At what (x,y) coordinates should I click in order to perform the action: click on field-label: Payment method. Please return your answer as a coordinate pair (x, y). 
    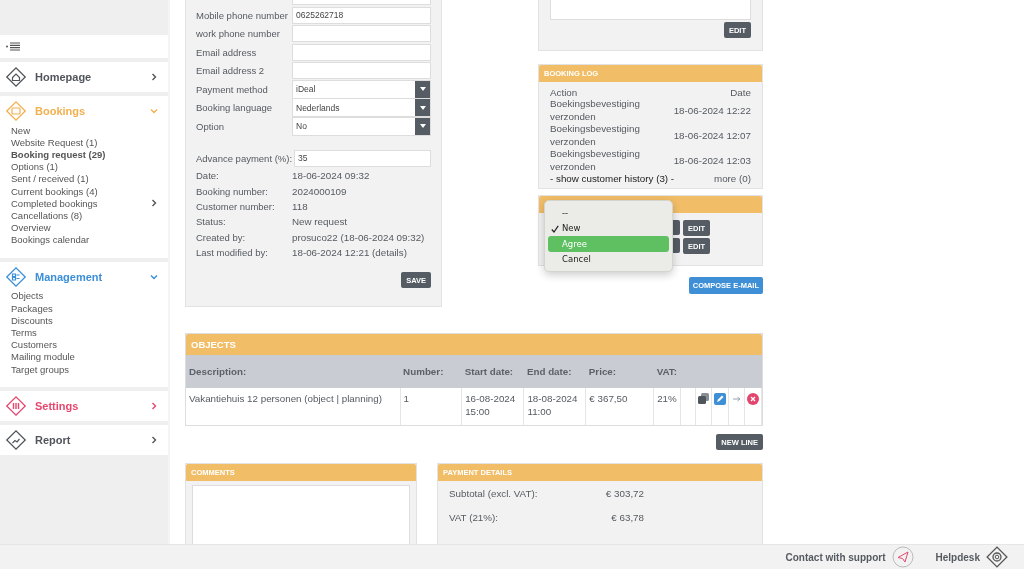
    Looking at the image, I should click on (232, 89).